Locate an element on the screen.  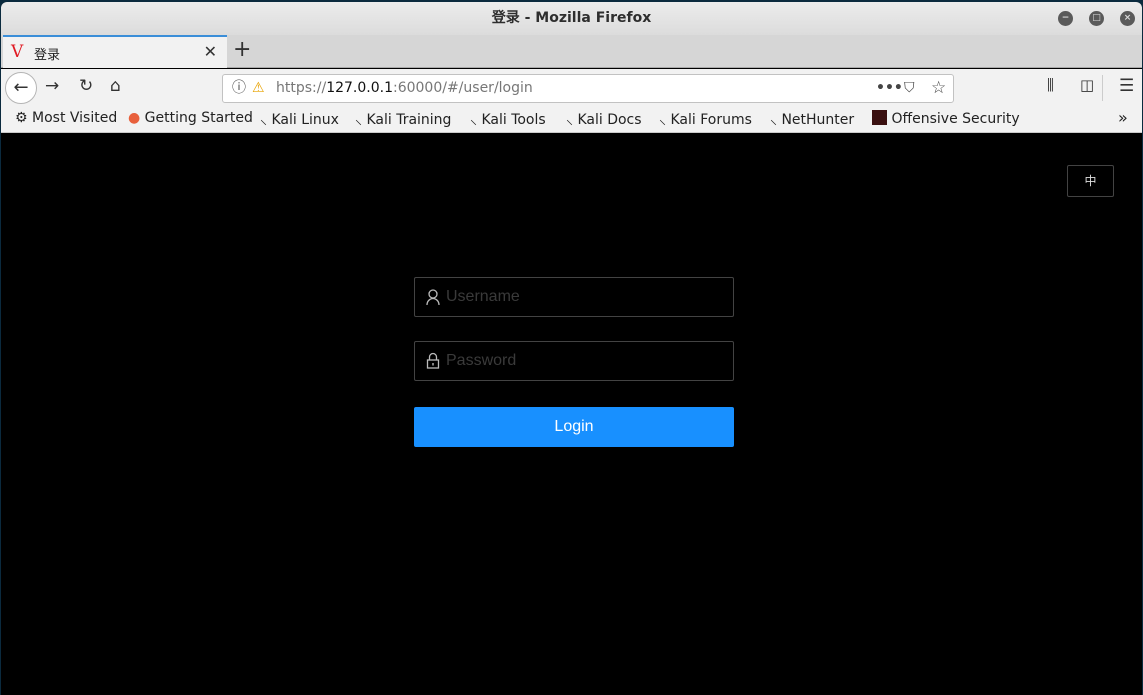
username-input is located at coordinates (586, 297).